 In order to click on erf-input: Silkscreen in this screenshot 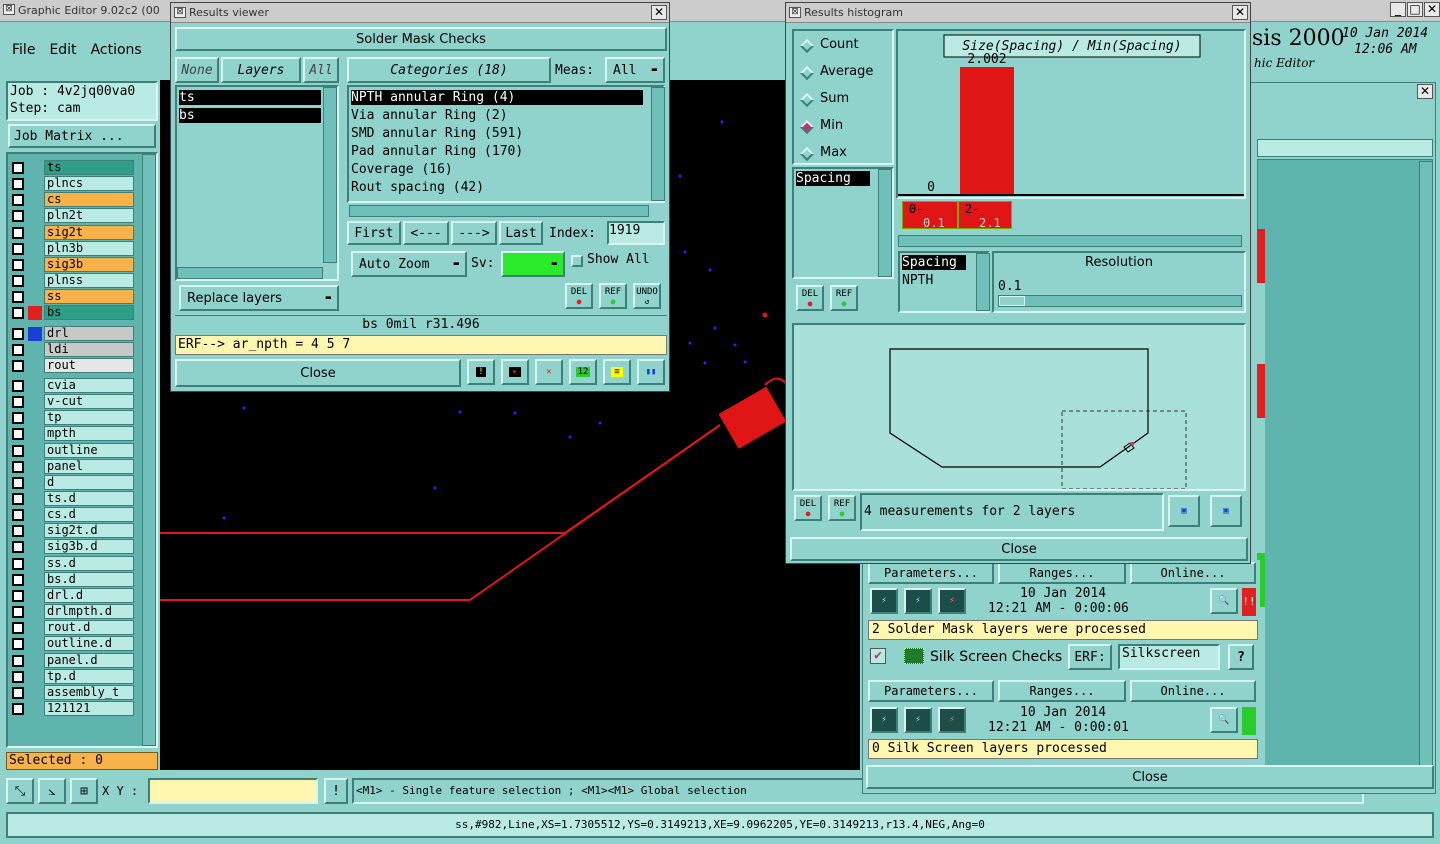, I will do `click(1169, 657)`.